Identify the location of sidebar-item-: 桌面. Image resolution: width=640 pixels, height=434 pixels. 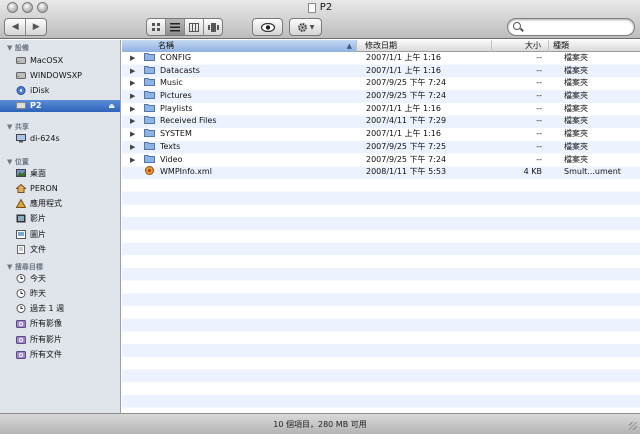
(60, 173).